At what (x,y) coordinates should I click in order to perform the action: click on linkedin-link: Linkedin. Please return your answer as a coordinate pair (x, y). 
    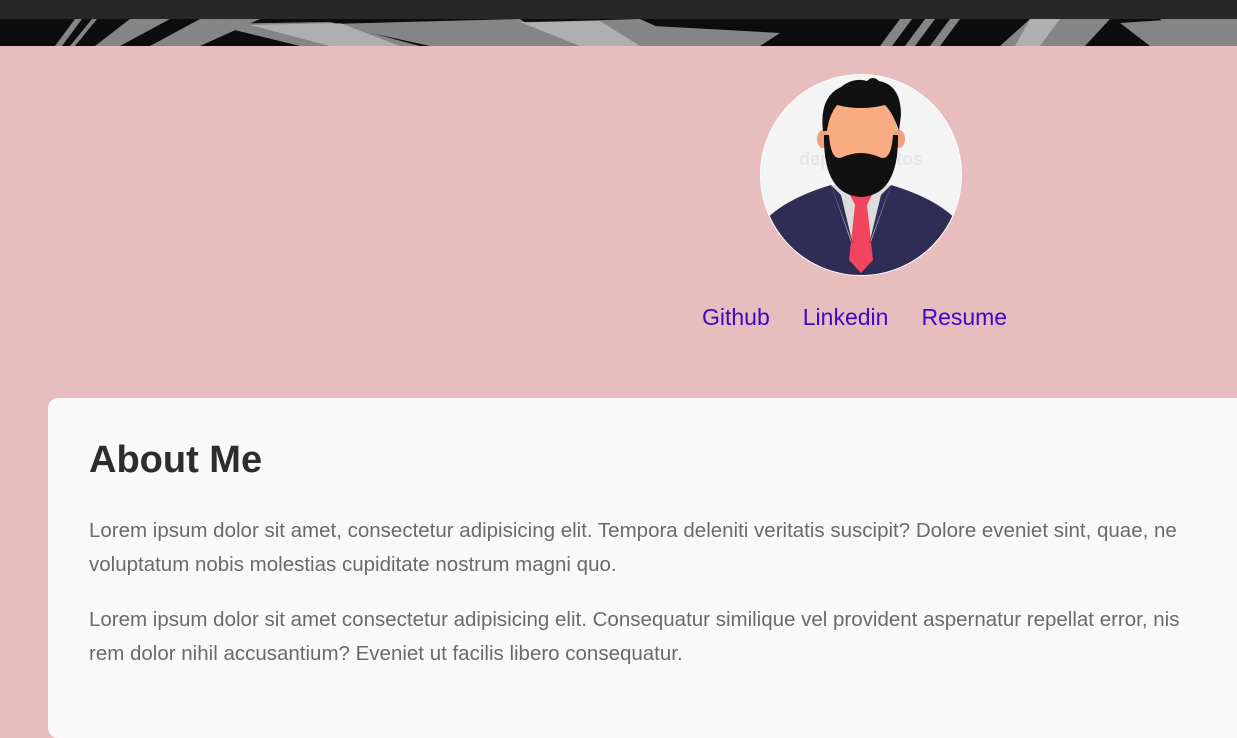
    Looking at the image, I should click on (846, 317).